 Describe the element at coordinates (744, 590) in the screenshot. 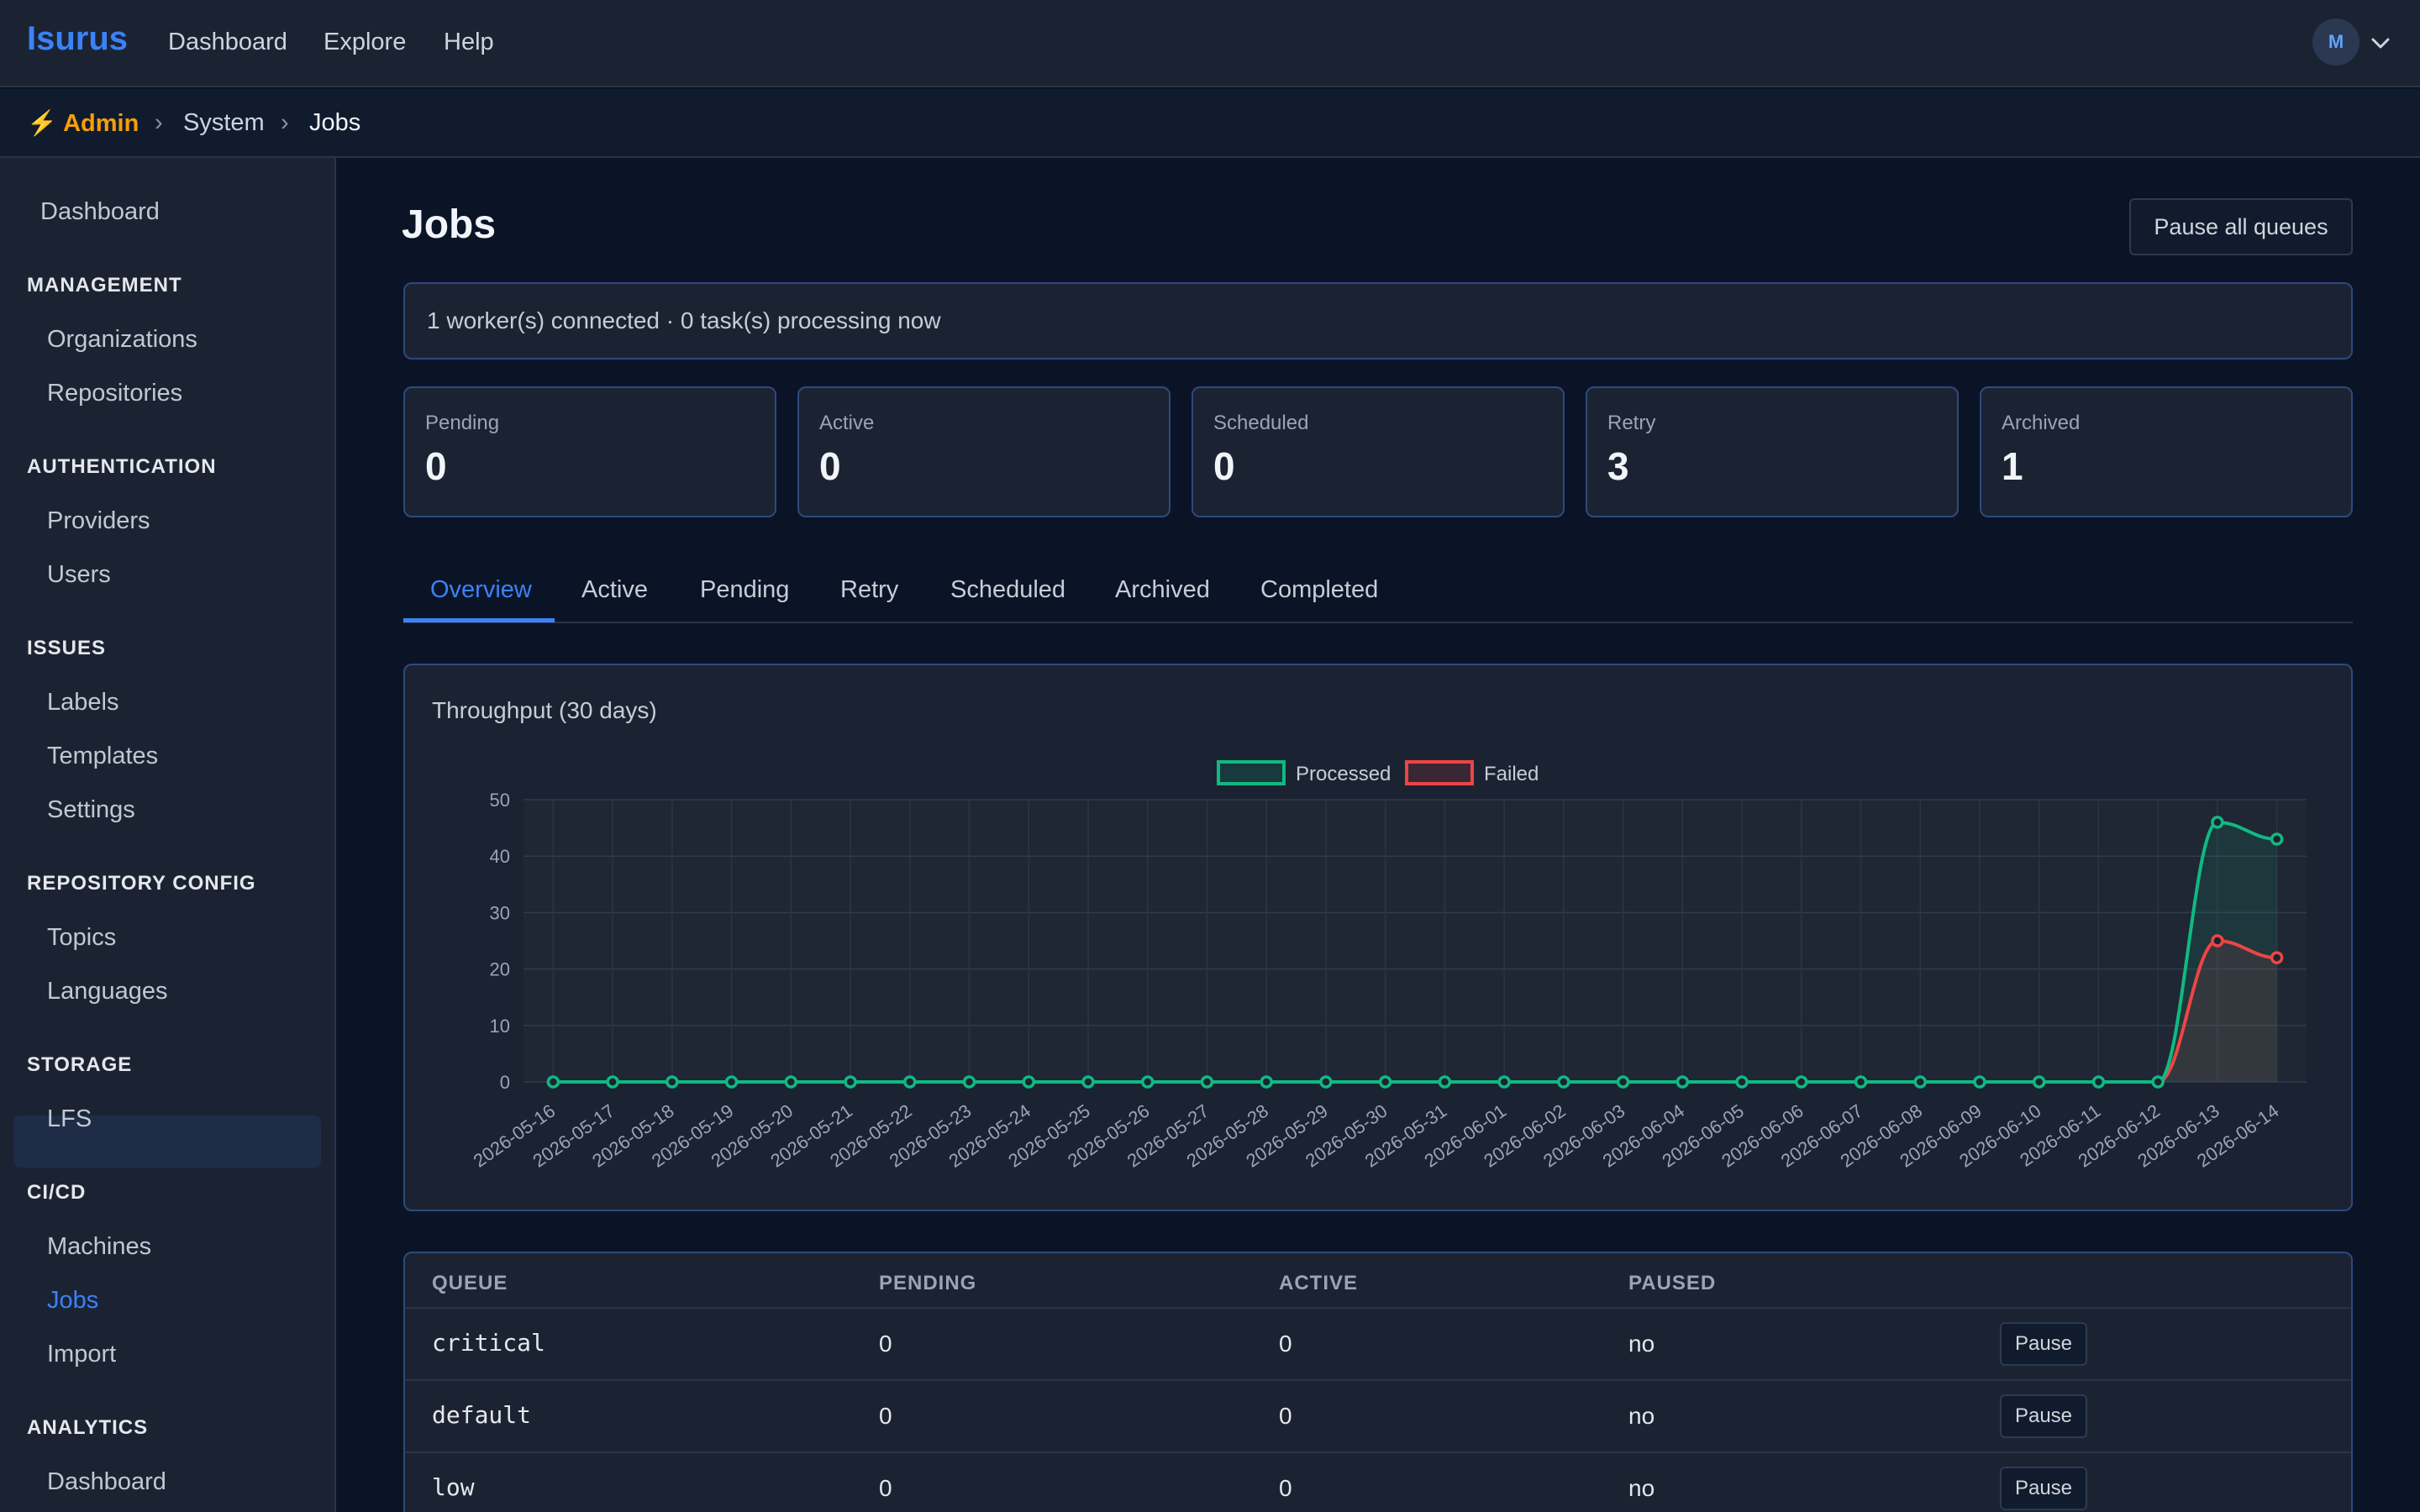

I see `tab-pending: Pending` at that location.